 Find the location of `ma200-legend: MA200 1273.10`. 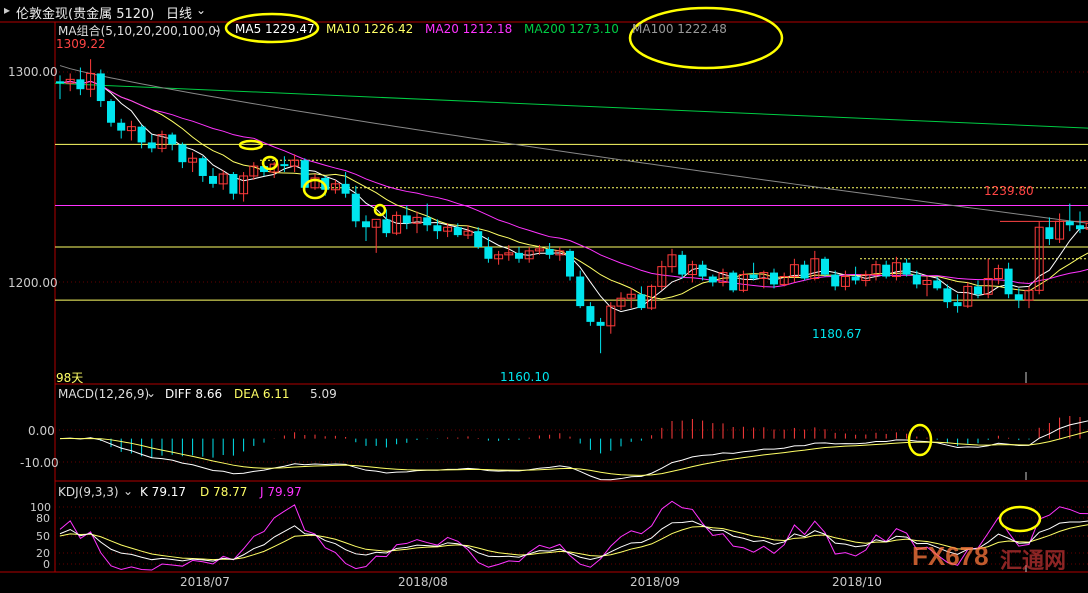

ma200-legend: MA200 1273.10 is located at coordinates (571, 29).